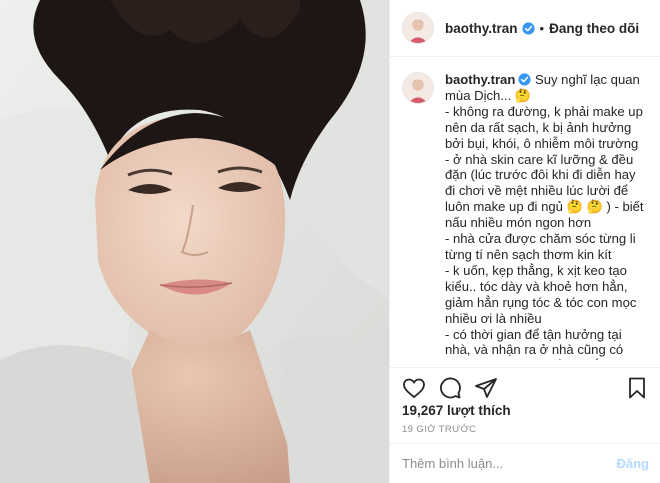 The image size is (660, 483). What do you see at coordinates (480, 79) in the screenshot?
I see `caption-username: baothy.tran` at bounding box center [480, 79].